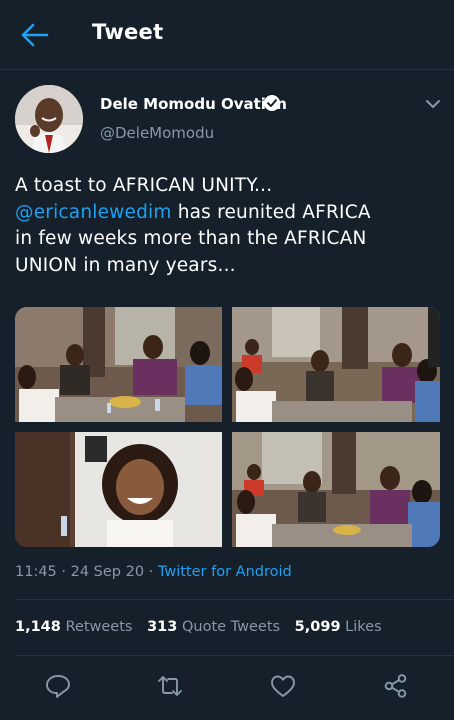 The width and height of the screenshot is (454, 720). Describe the element at coordinates (227, 35) in the screenshot. I see `top-bar: Tweet` at that location.